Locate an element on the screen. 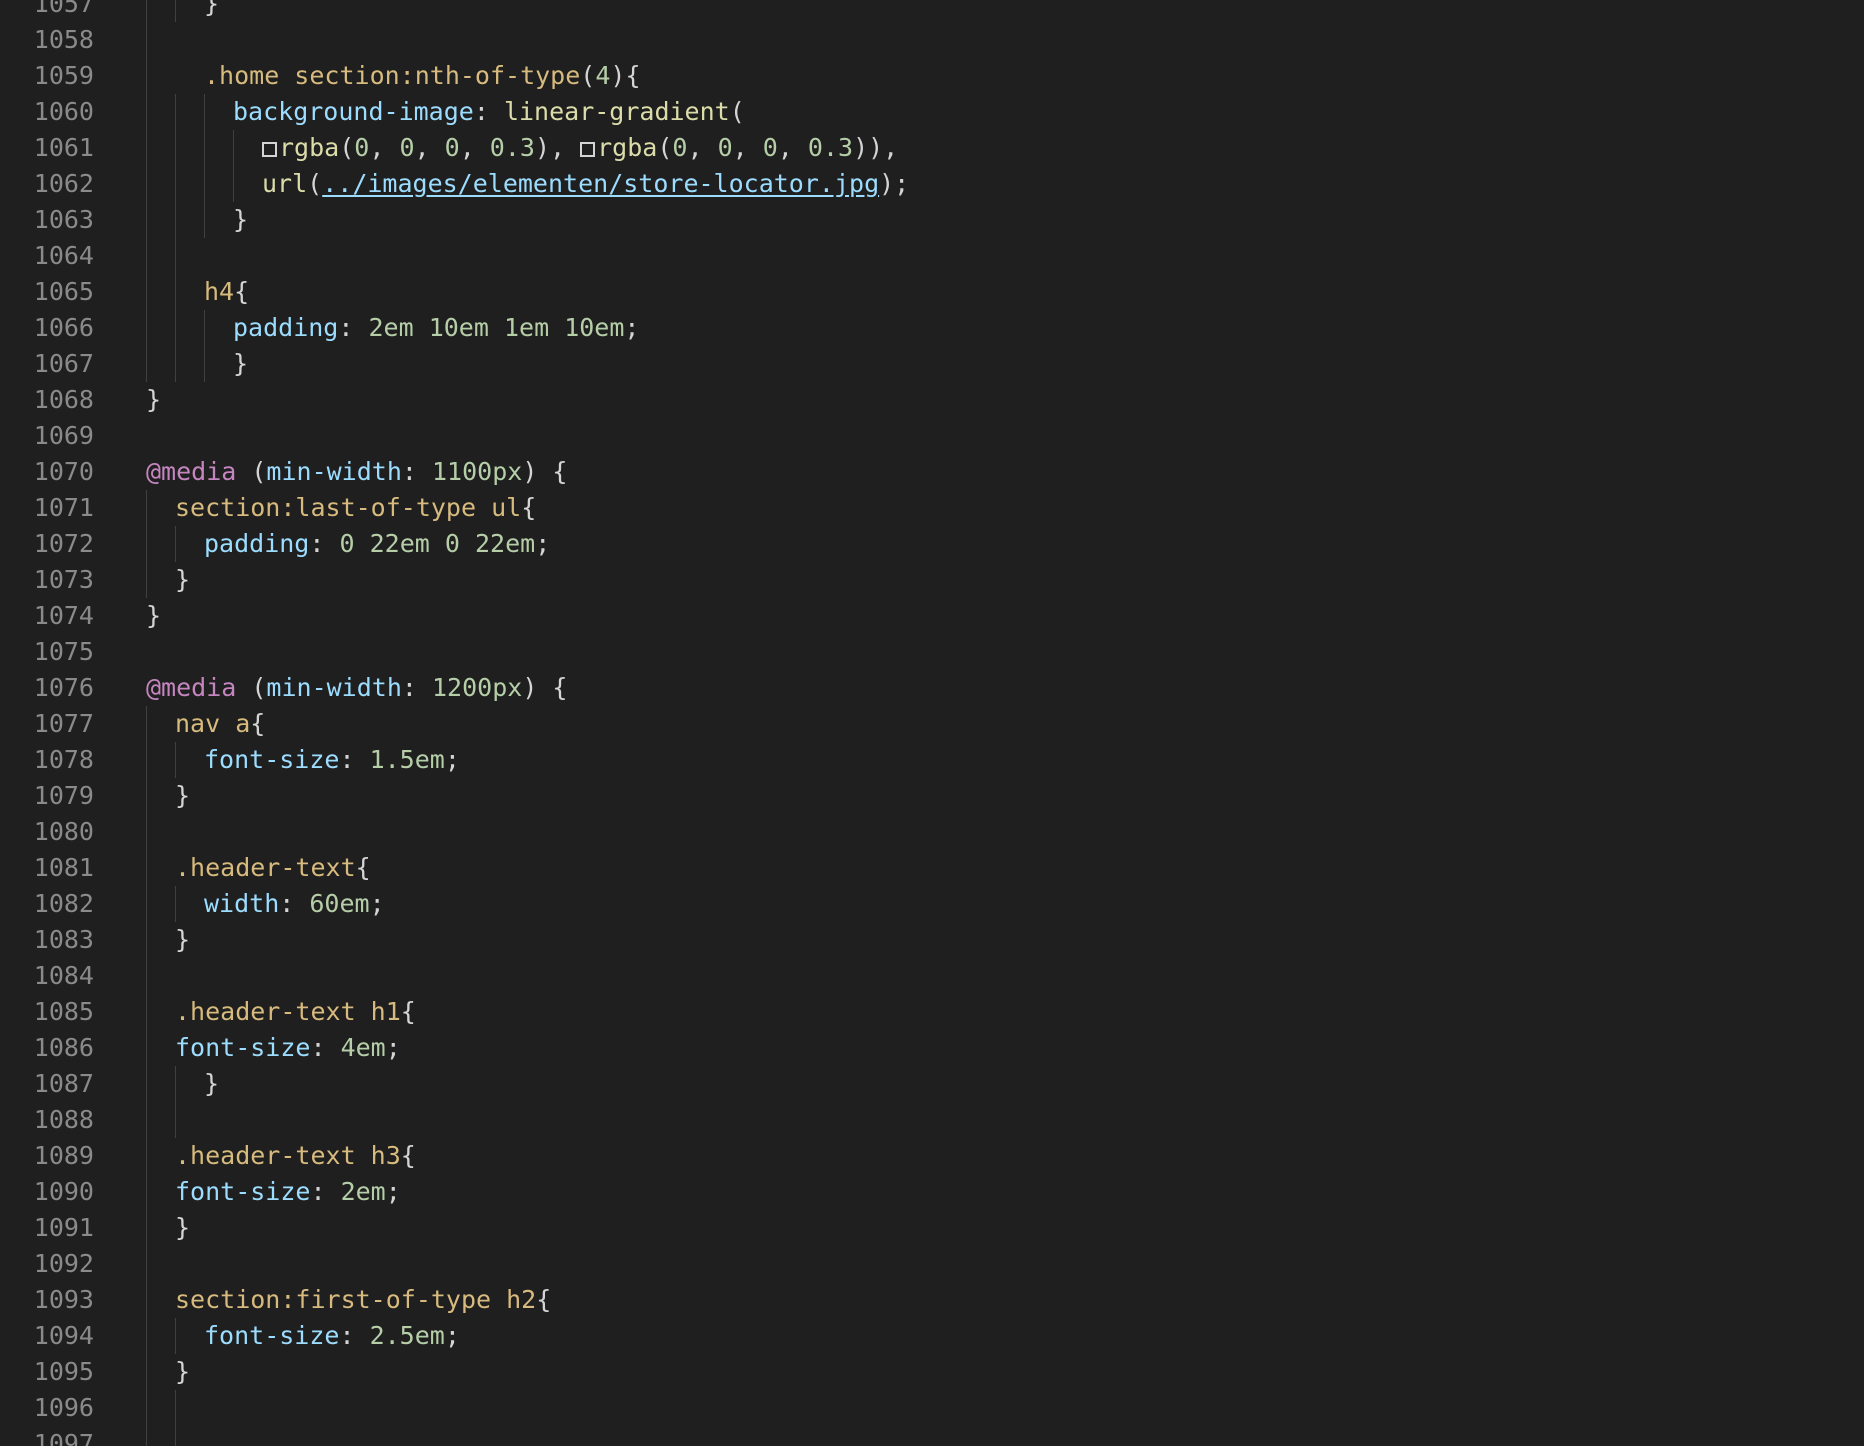  code-line: 1071 section:last-of-type ul{ is located at coordinates (930, 508).